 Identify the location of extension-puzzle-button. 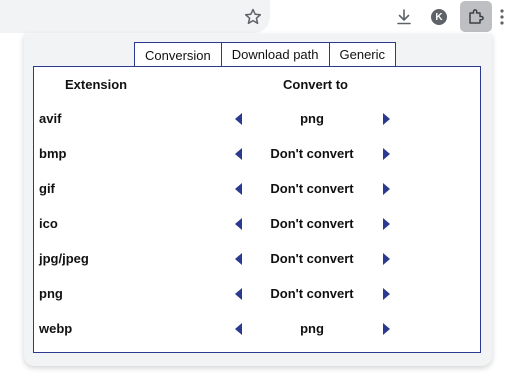
(476, 16).